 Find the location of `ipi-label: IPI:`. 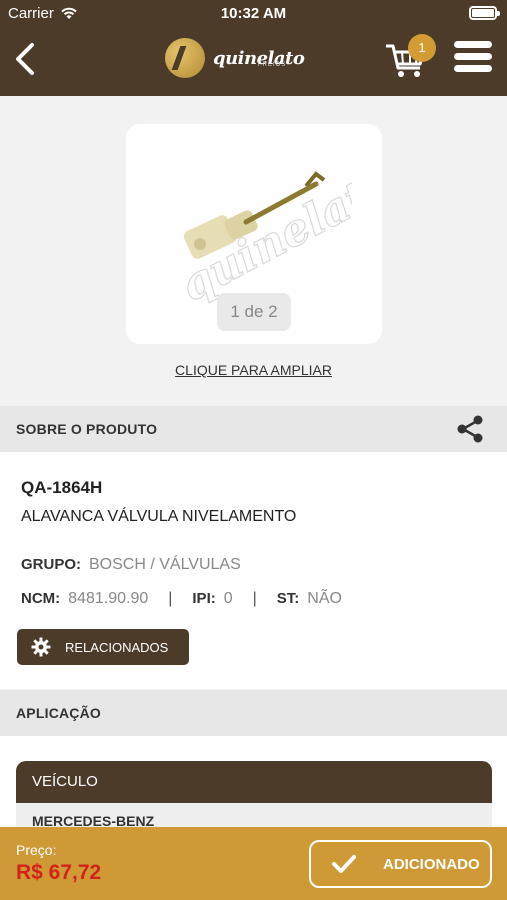

ipi-label: IPI: is located at coordinates (204, 598).